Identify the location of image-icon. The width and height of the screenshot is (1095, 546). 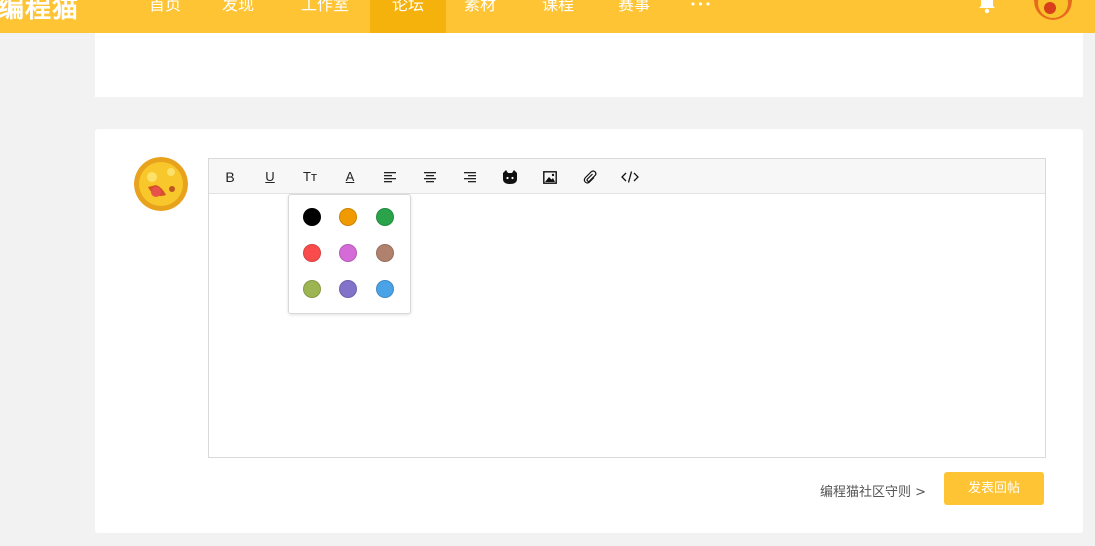
(550, 177).